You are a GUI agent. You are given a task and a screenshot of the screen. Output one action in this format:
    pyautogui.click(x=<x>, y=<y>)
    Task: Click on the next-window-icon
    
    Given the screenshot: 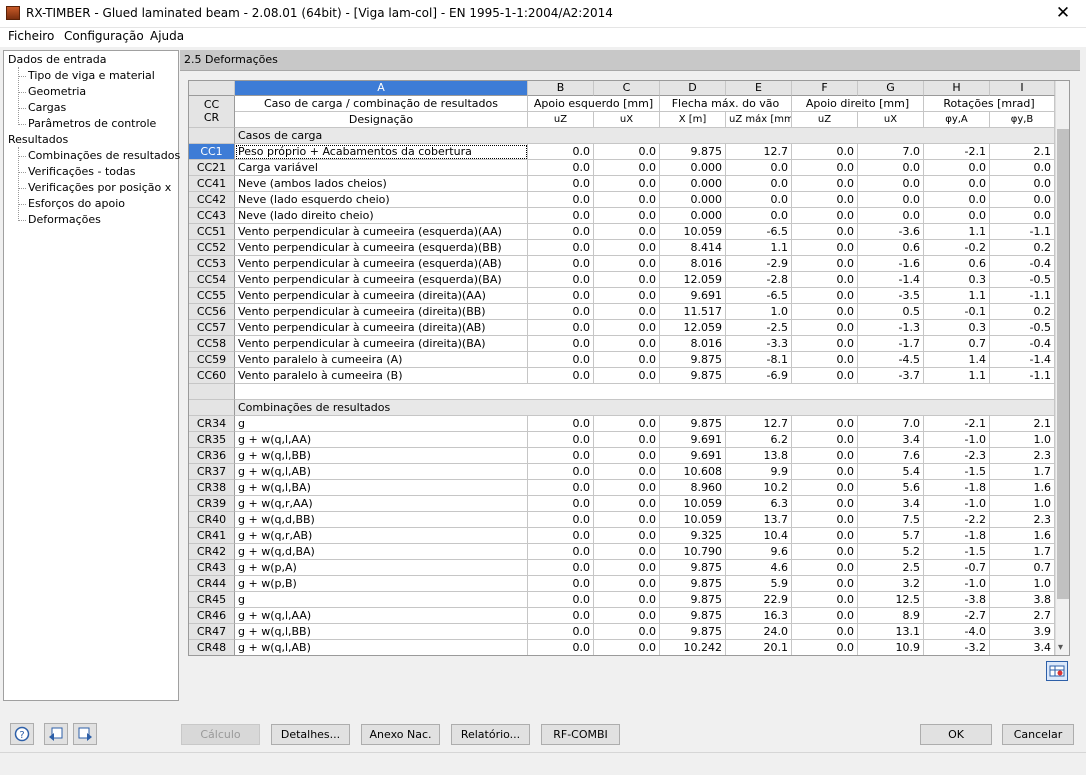 What is the action you would take?
    pyautogui.click(x=85, y=734)
    